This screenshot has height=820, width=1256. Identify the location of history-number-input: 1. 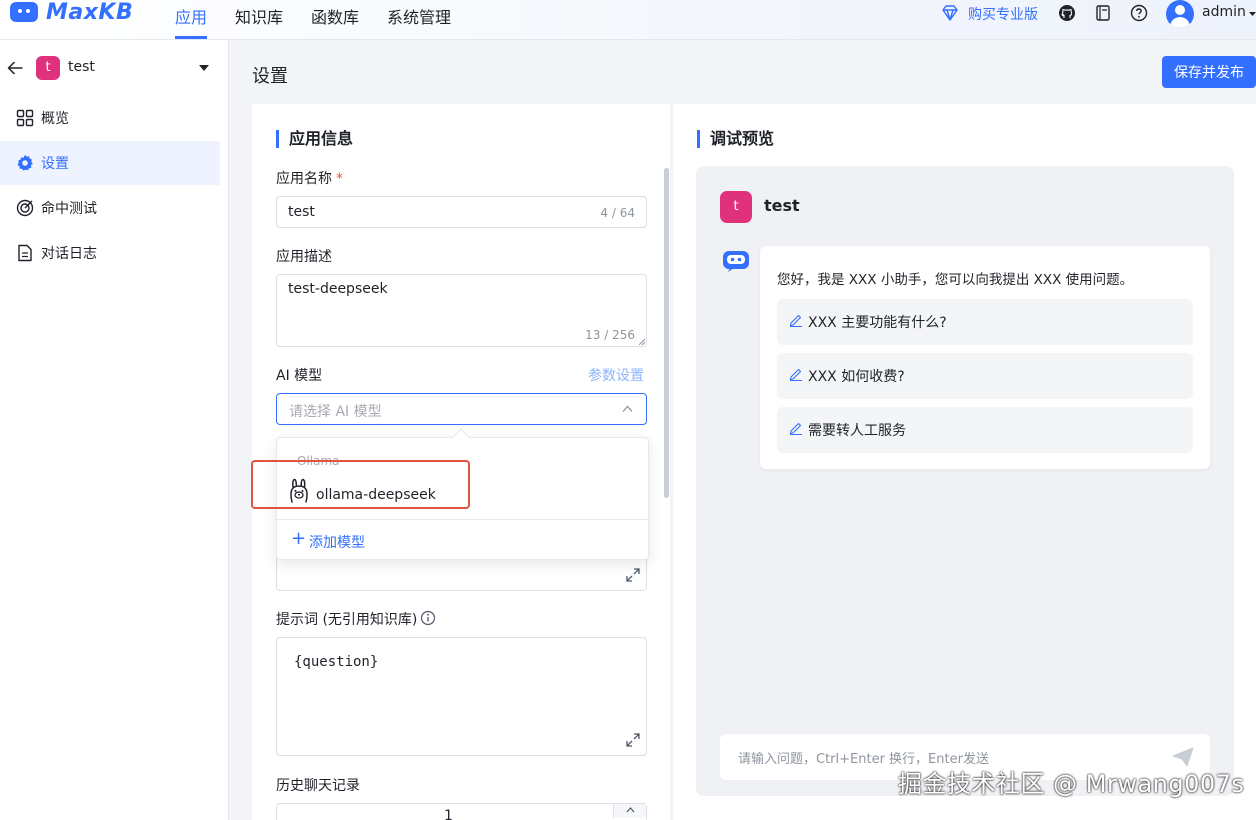
(461, 811).